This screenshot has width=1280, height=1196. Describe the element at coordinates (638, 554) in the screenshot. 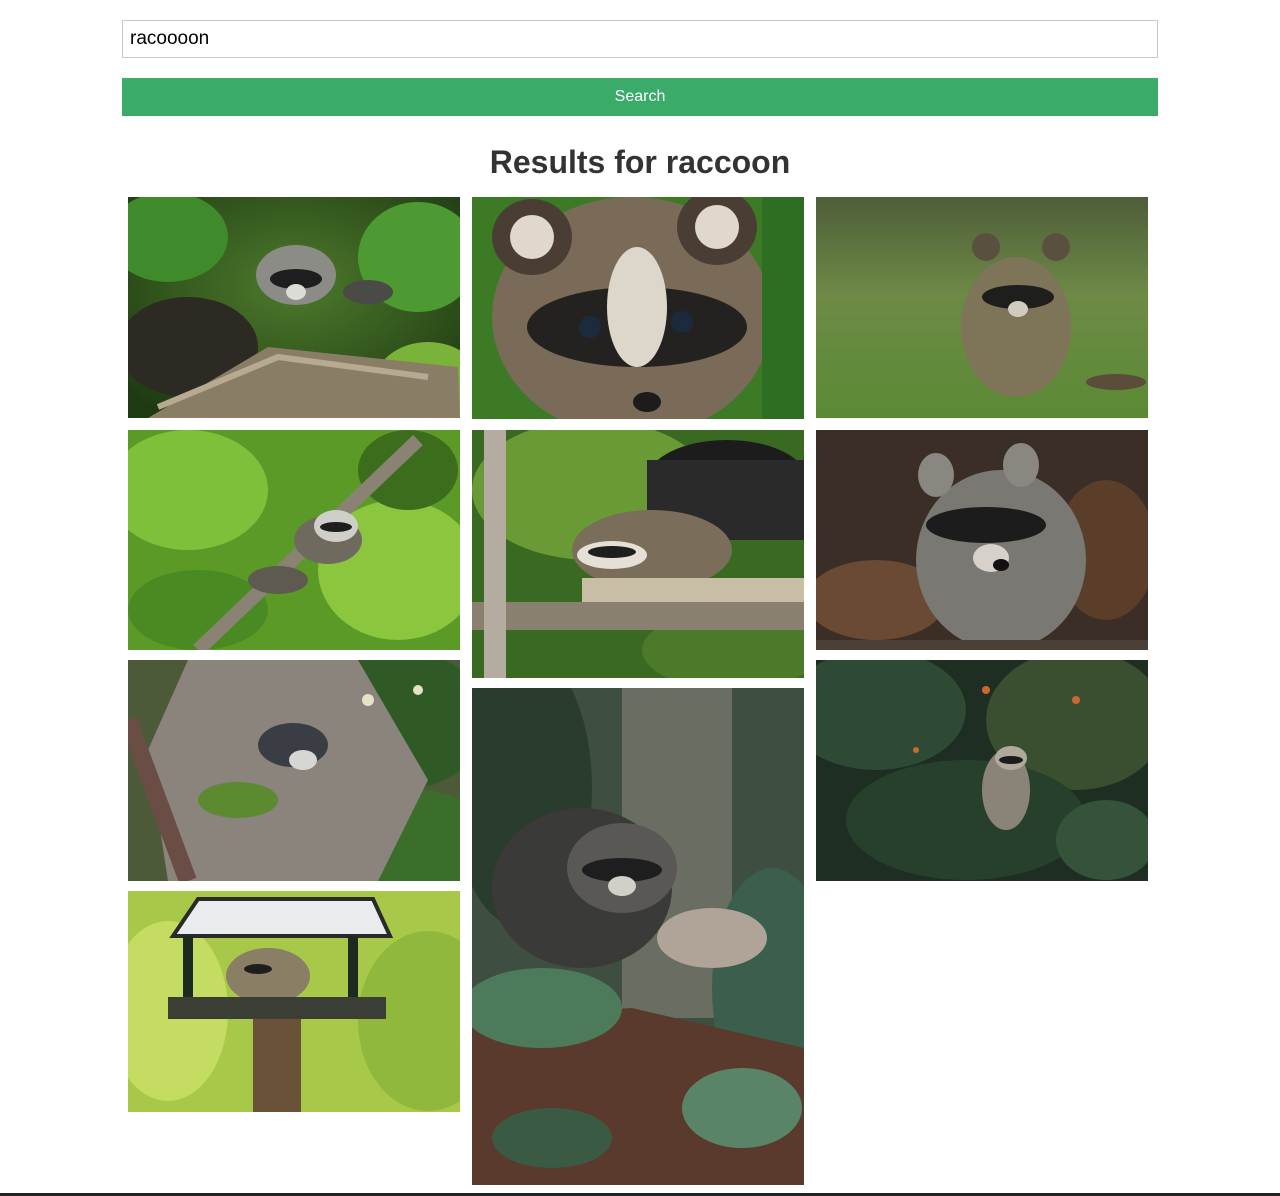

I see `result-image-raccoon-on-platform` at that location.